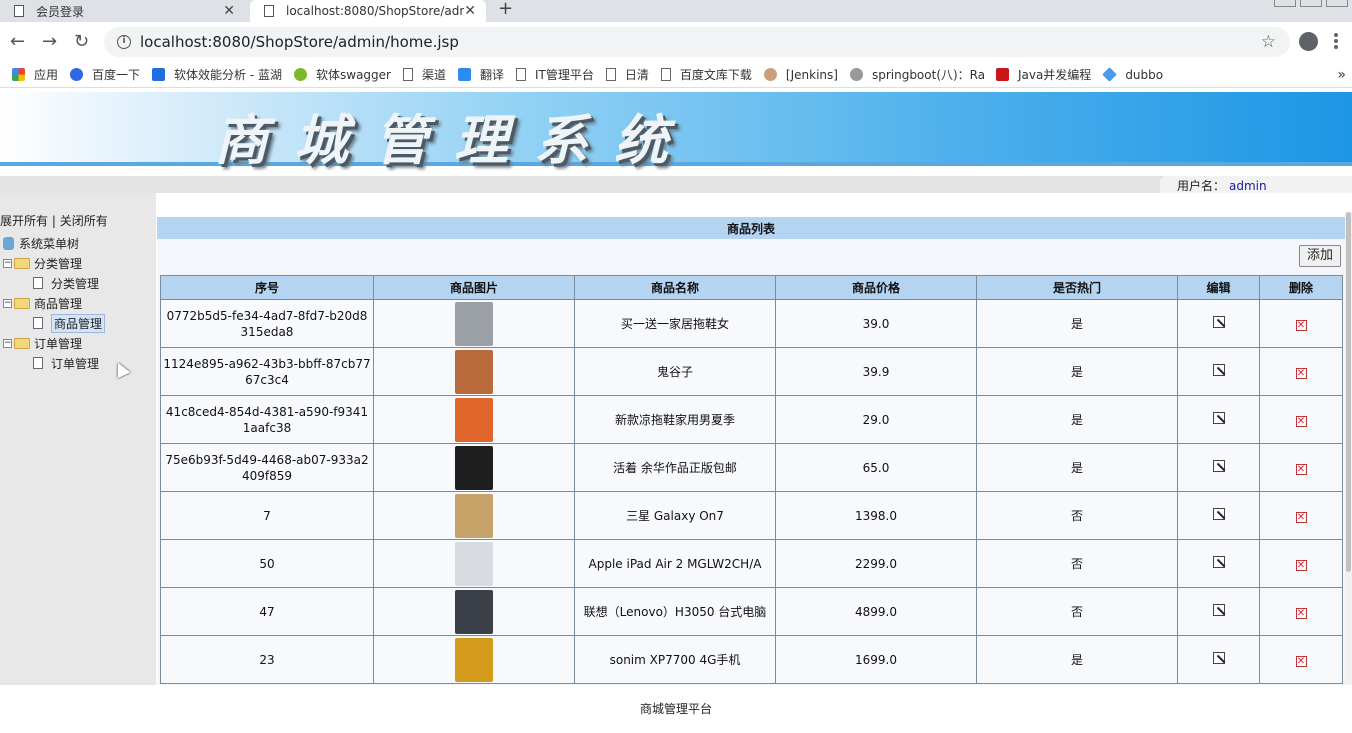  What do you see at coordinates (1336, 41) in the screenshot?
I see `browser-menu-icon` at bounding box center [1336, 41].